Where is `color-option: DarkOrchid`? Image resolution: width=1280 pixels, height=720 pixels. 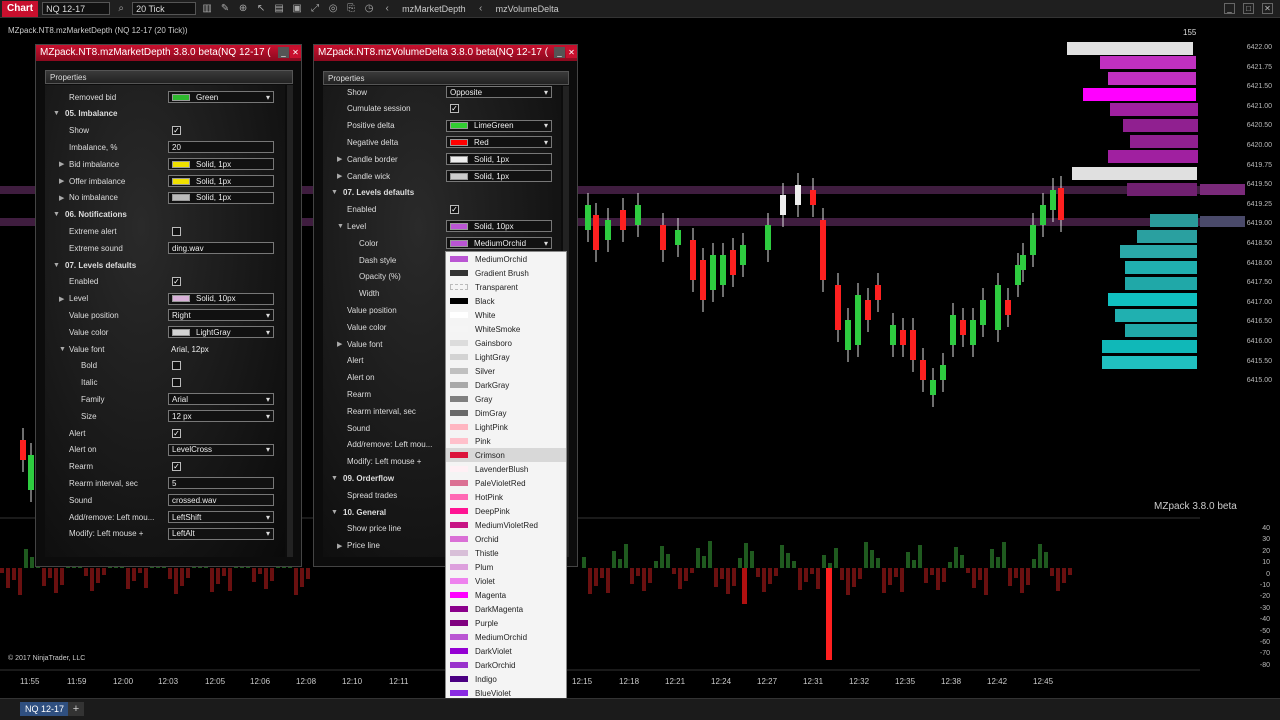
color-option: DarkOrchid is located at coordinates (506, 665).